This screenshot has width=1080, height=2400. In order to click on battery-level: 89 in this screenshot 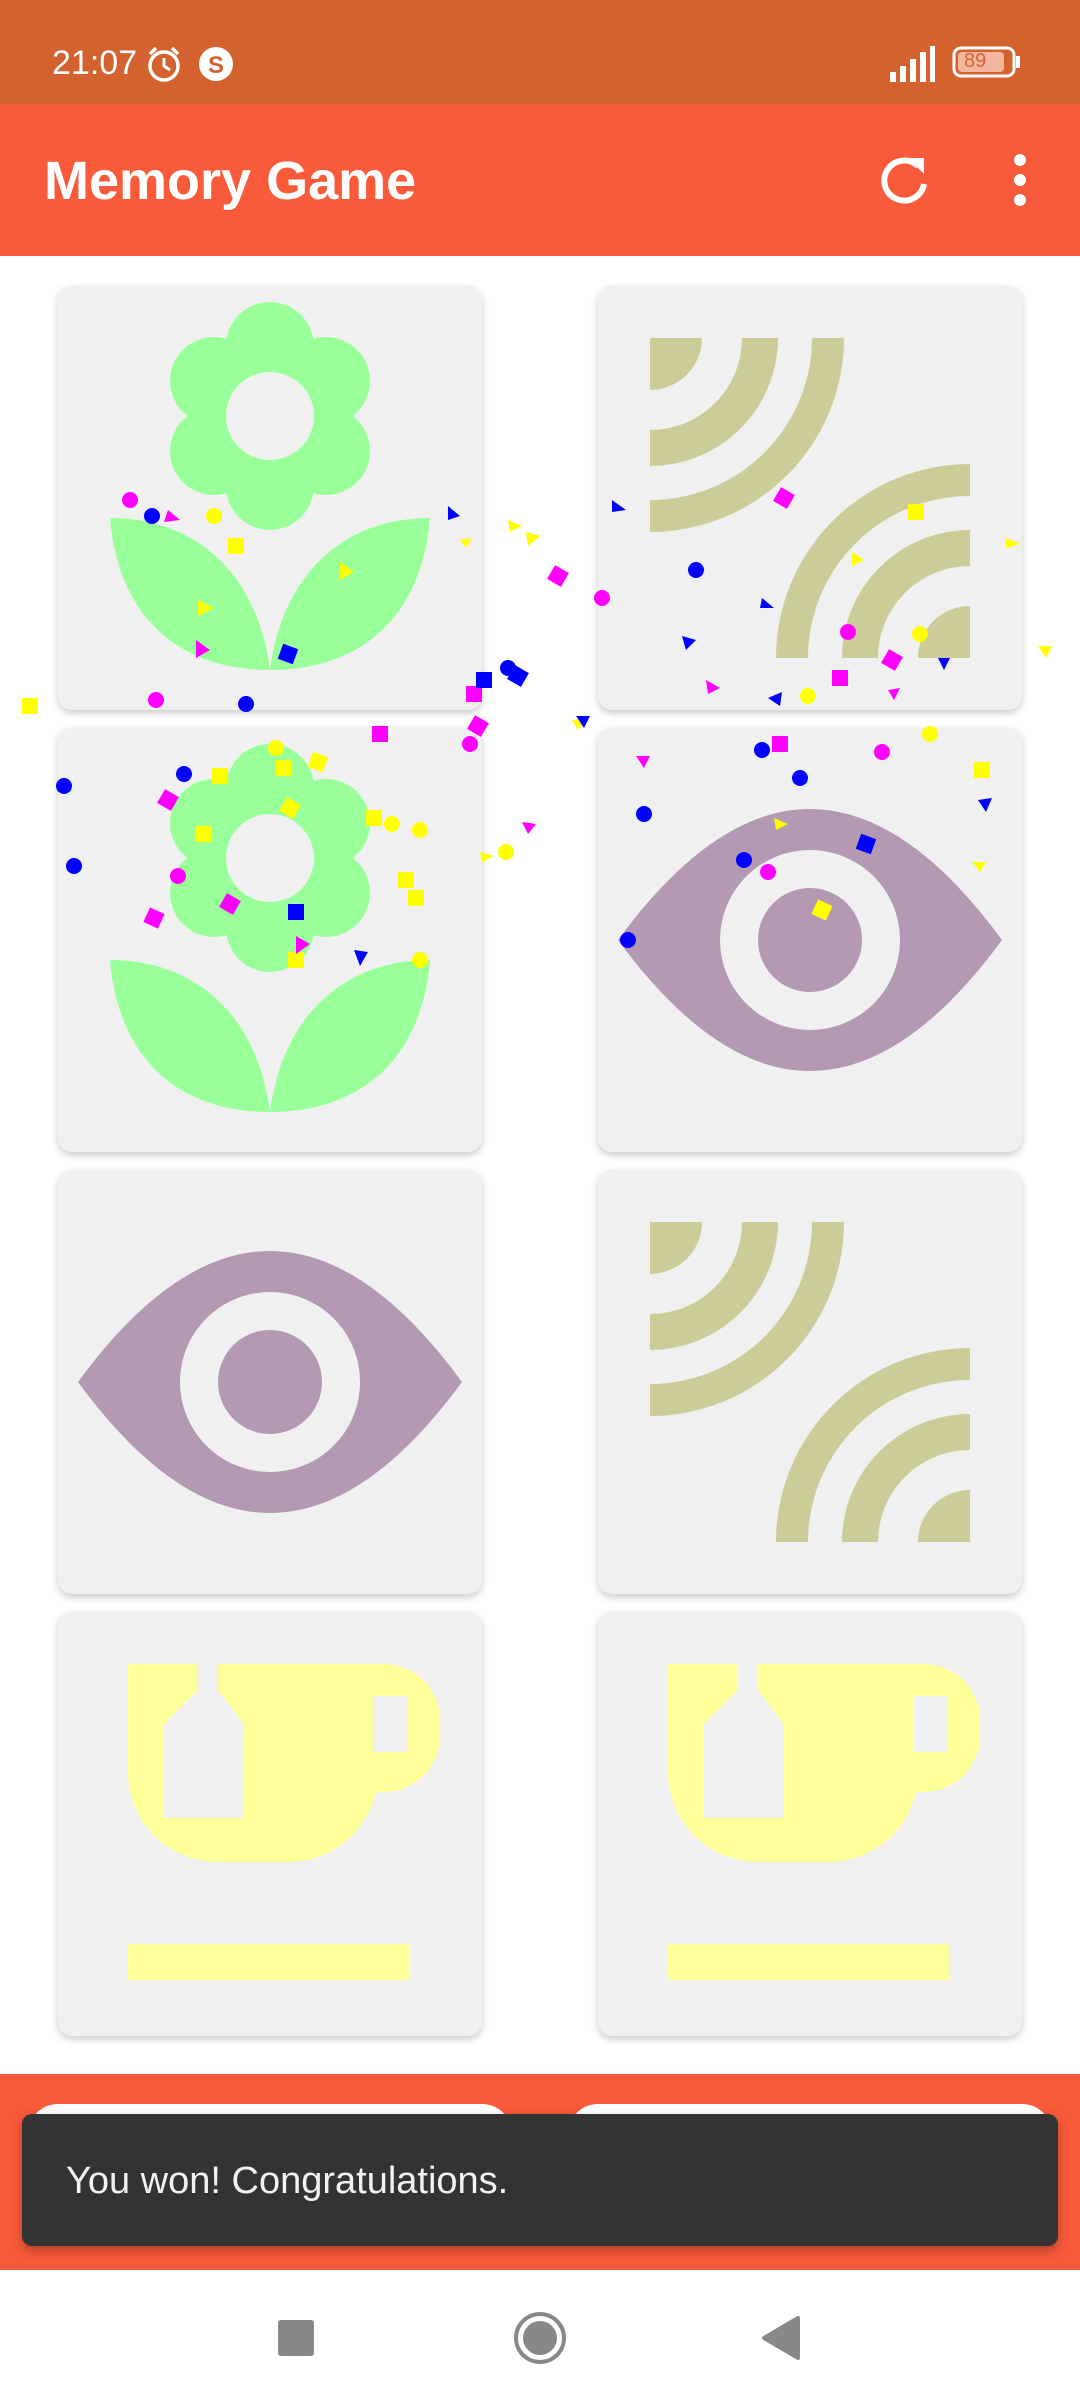, I will do `click(975, 61)`.